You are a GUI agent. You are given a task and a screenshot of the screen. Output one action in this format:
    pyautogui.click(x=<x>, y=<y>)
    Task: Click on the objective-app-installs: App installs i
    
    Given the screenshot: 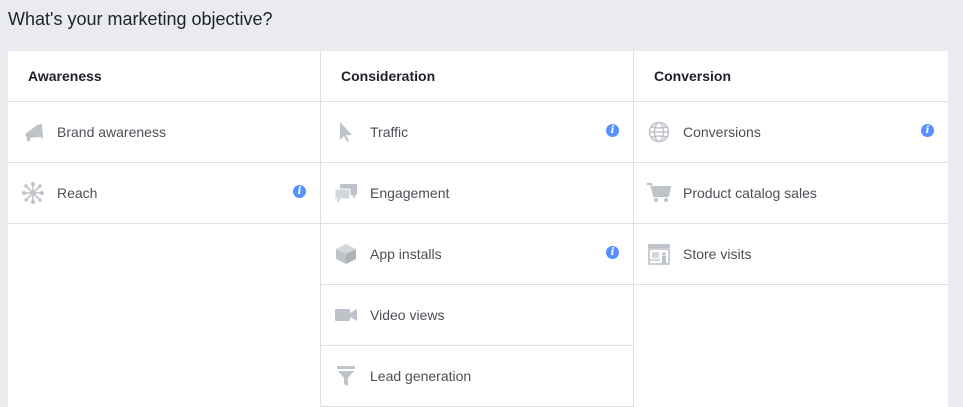 What is the action you would take?
    pyautogui.click(x=477, y=254)
    